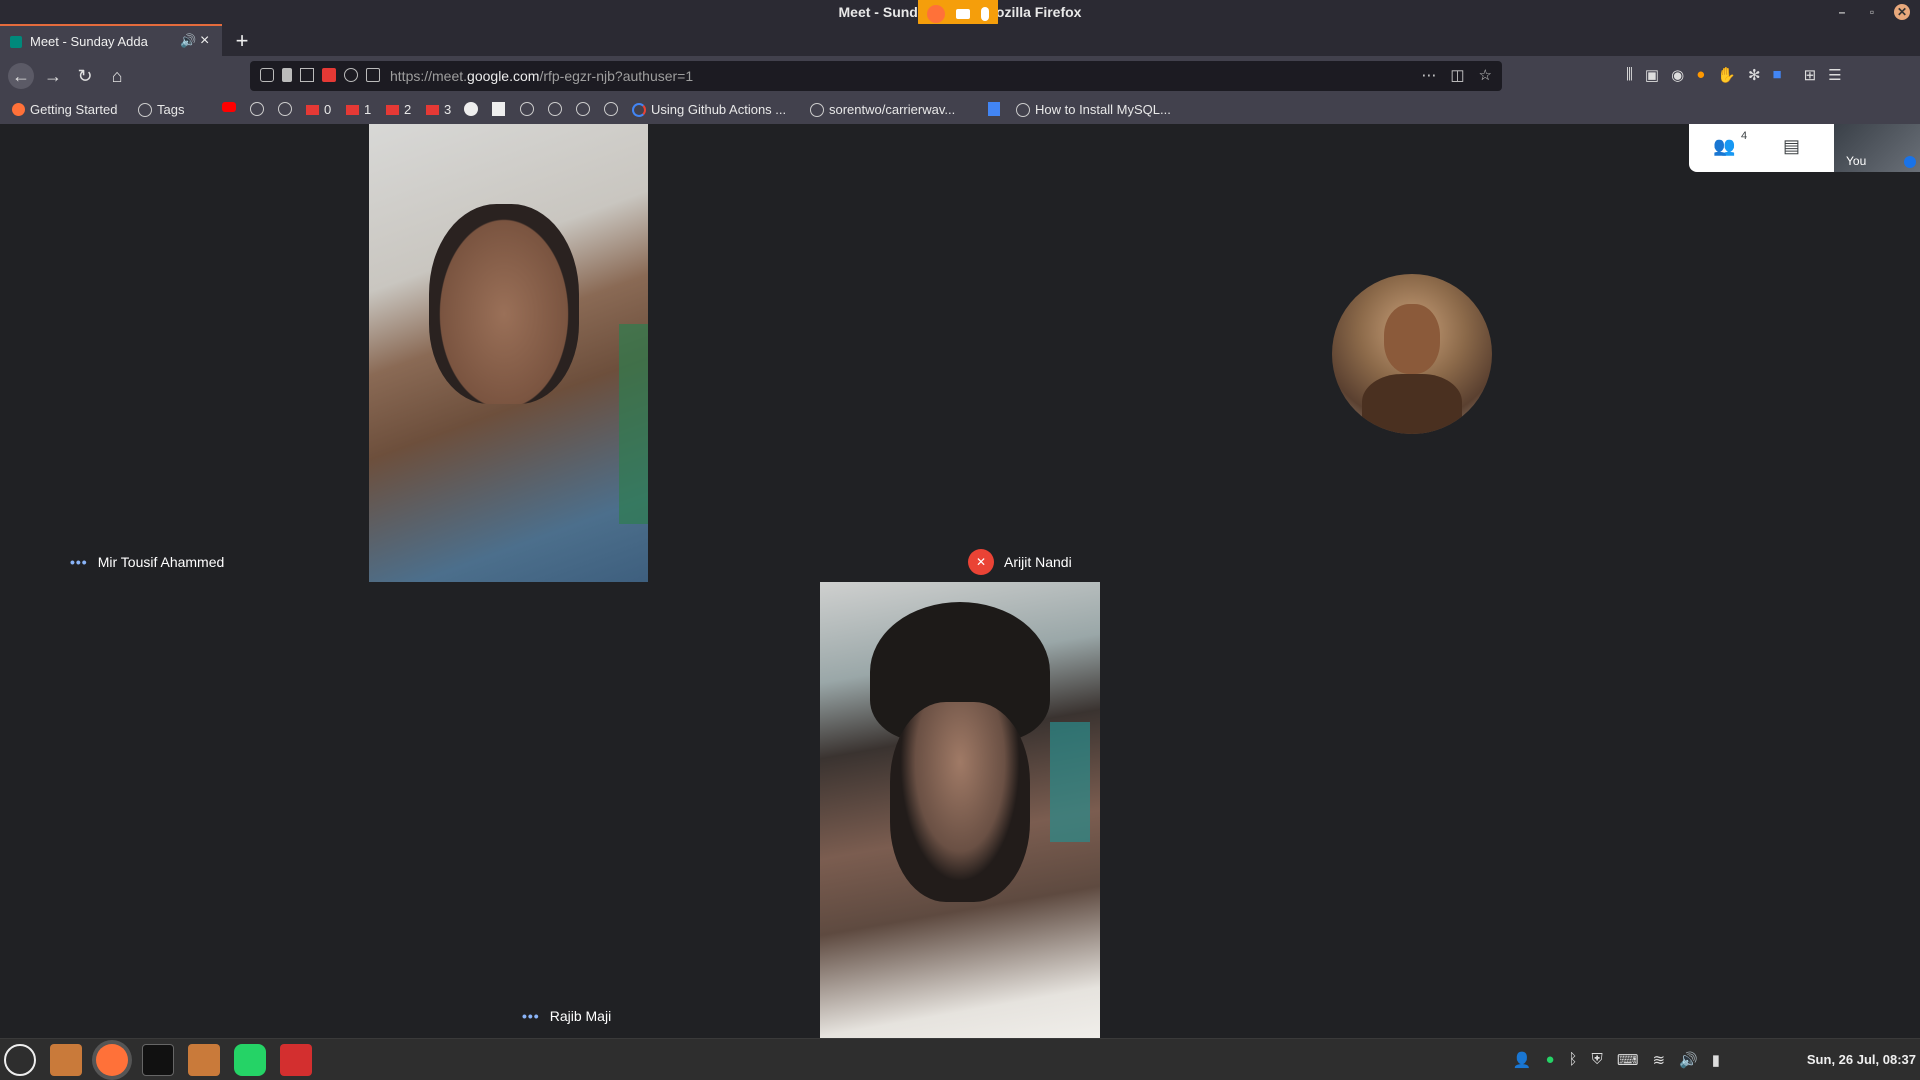  I want to click on bookmark-star-icon: ☆, so click(1485, 75).